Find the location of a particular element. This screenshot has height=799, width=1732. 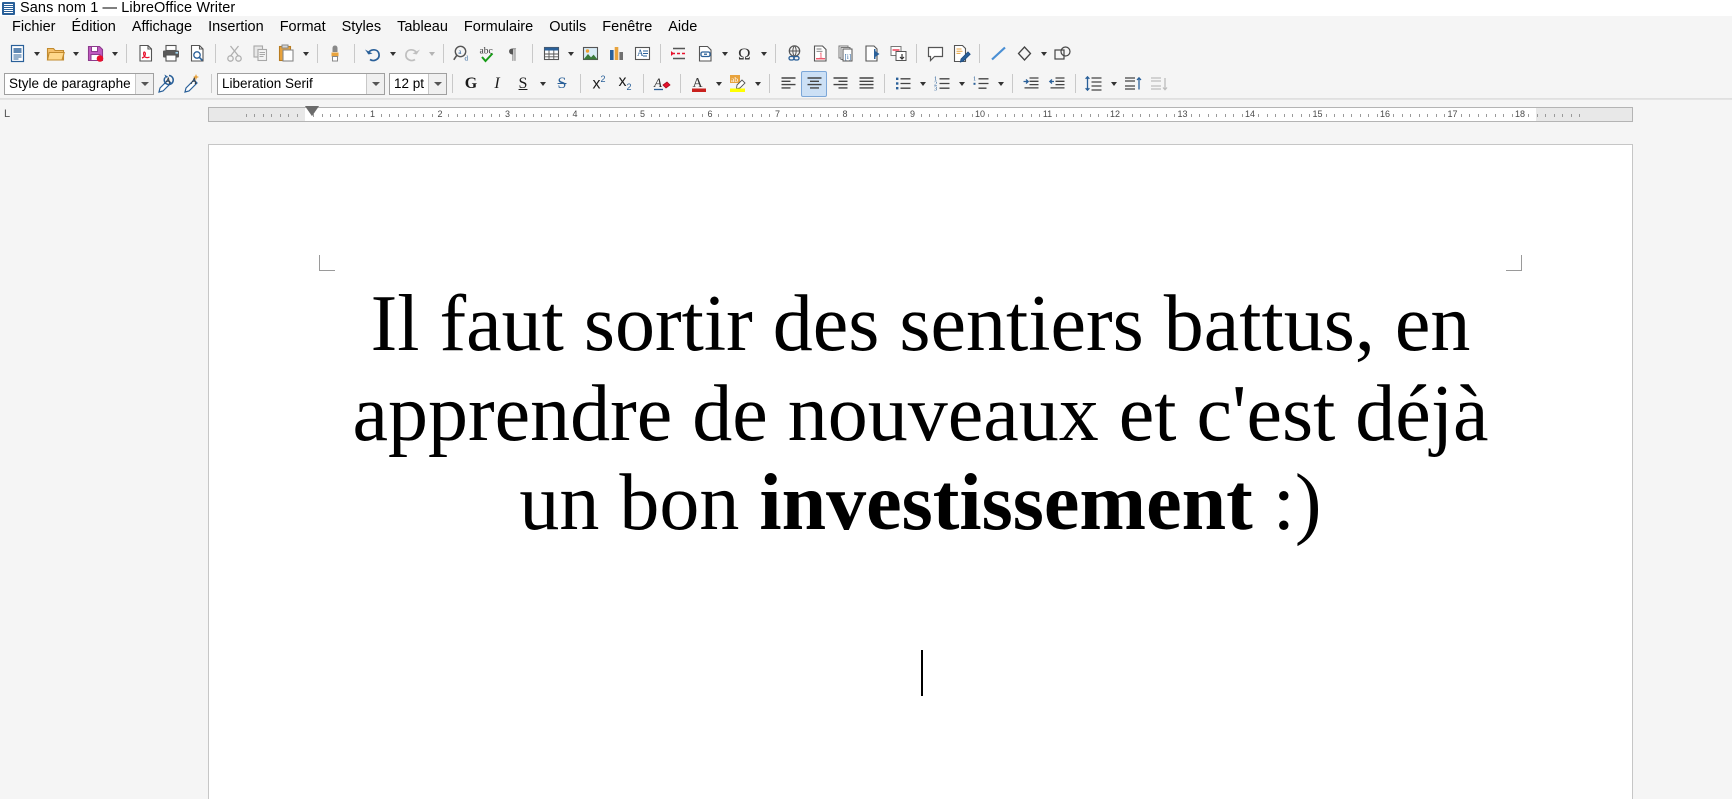

subscript-button: x2 is located at coordinates (625, 84).